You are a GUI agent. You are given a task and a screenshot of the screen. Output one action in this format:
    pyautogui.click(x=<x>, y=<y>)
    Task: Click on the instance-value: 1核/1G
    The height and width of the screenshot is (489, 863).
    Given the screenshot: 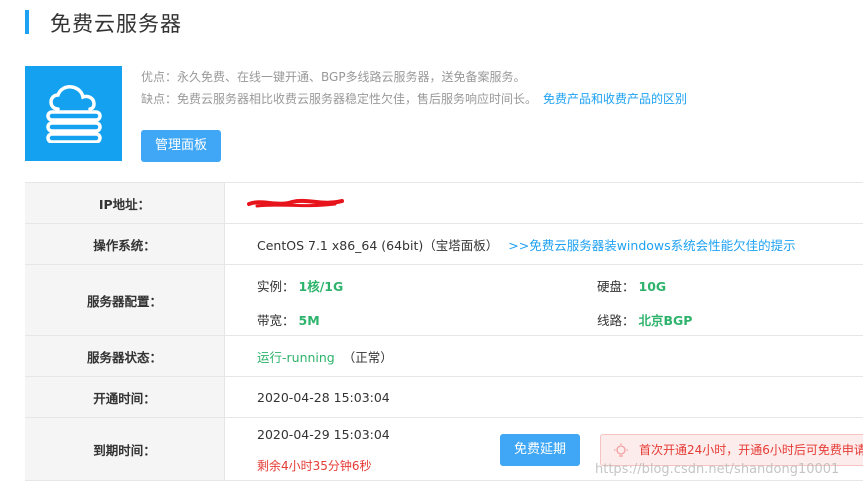 What is the action you would take?
    pyautogui.click(x=321, y=286)
    